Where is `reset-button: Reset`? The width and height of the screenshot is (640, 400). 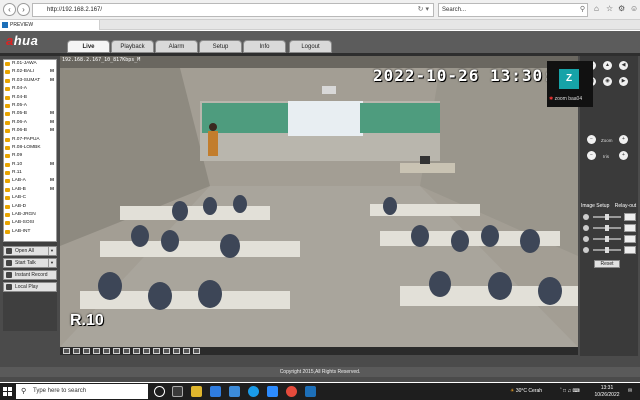 reset-button: Reset is located at coordinates (607, 264).